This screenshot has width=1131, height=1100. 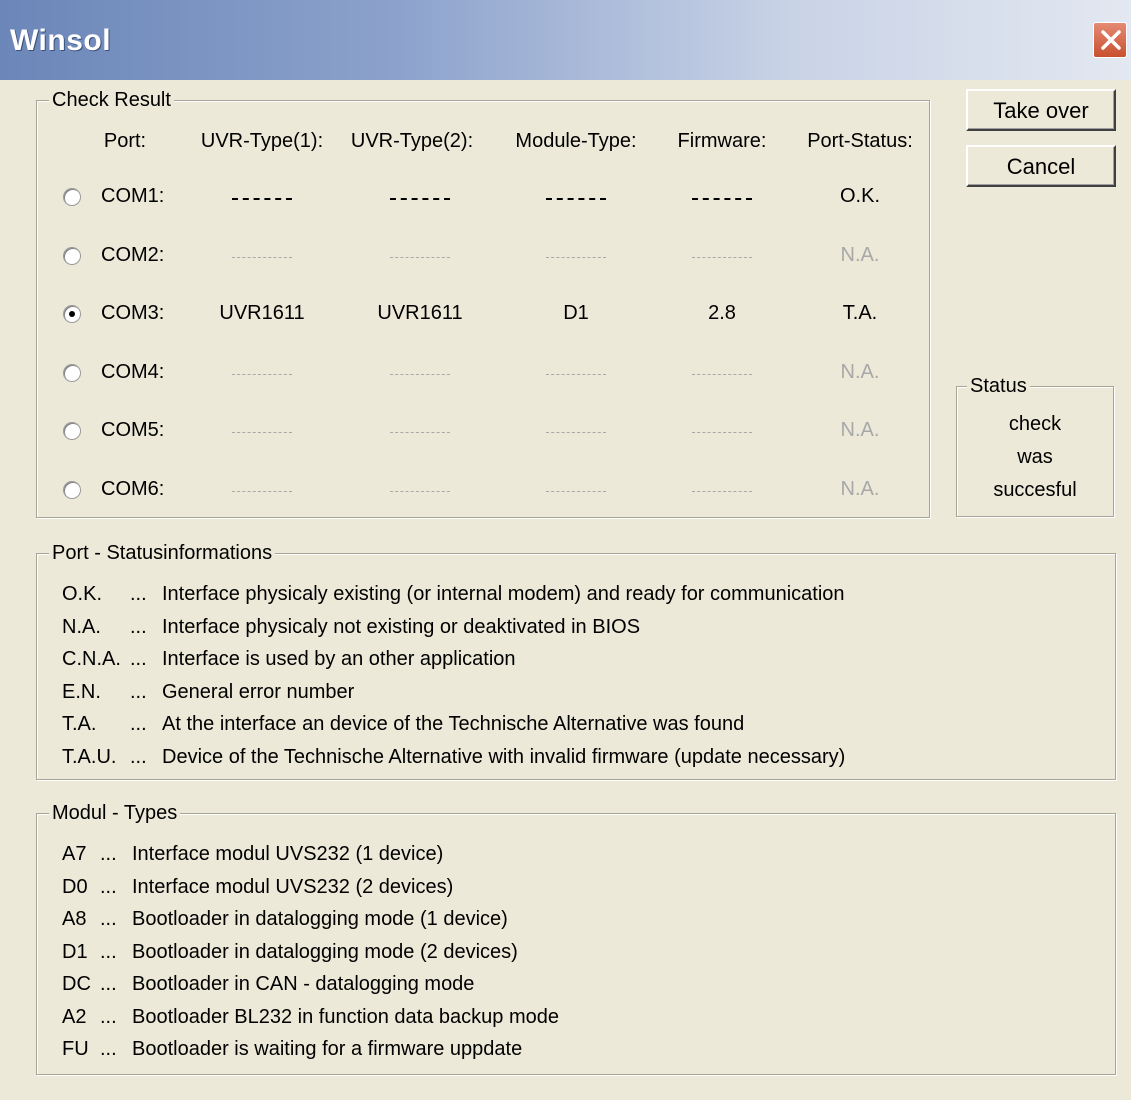 What do you see at coordinates (133, 313) in the screenshot?
I see `port-name: COM3:` at bounding box center [133, 313].